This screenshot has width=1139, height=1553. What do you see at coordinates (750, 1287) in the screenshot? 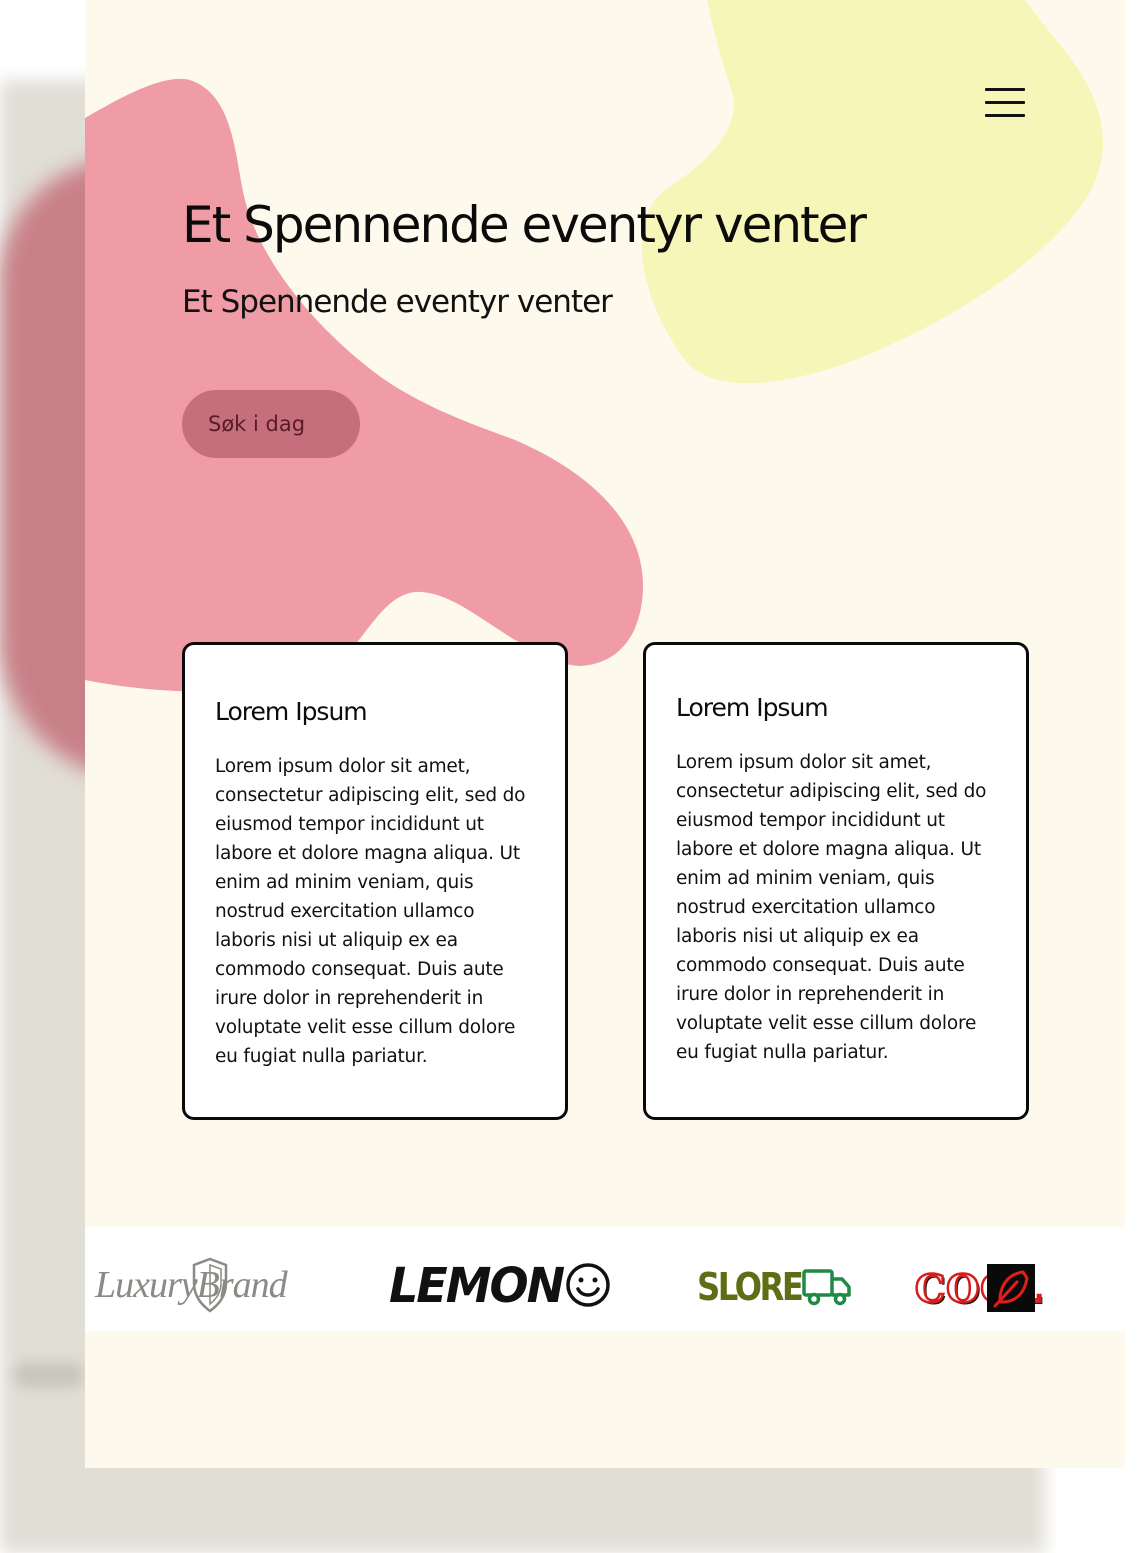
I see `logo-text: SLORE` at bounding box center [750, 1287].